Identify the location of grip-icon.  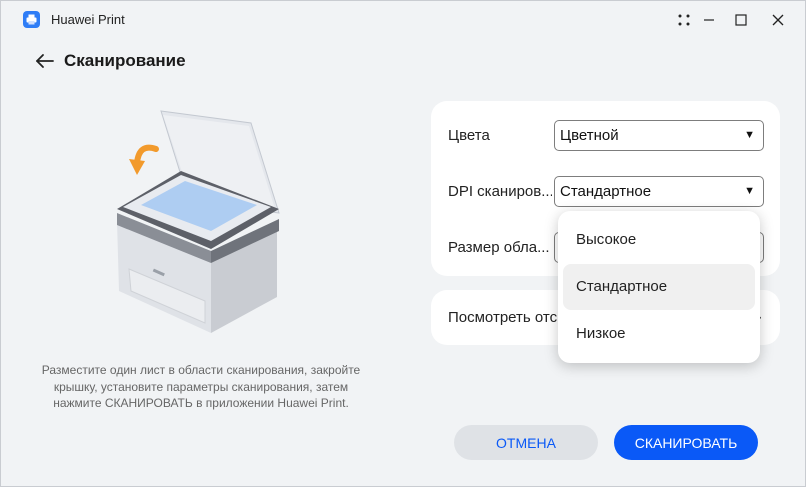
(684, 20).